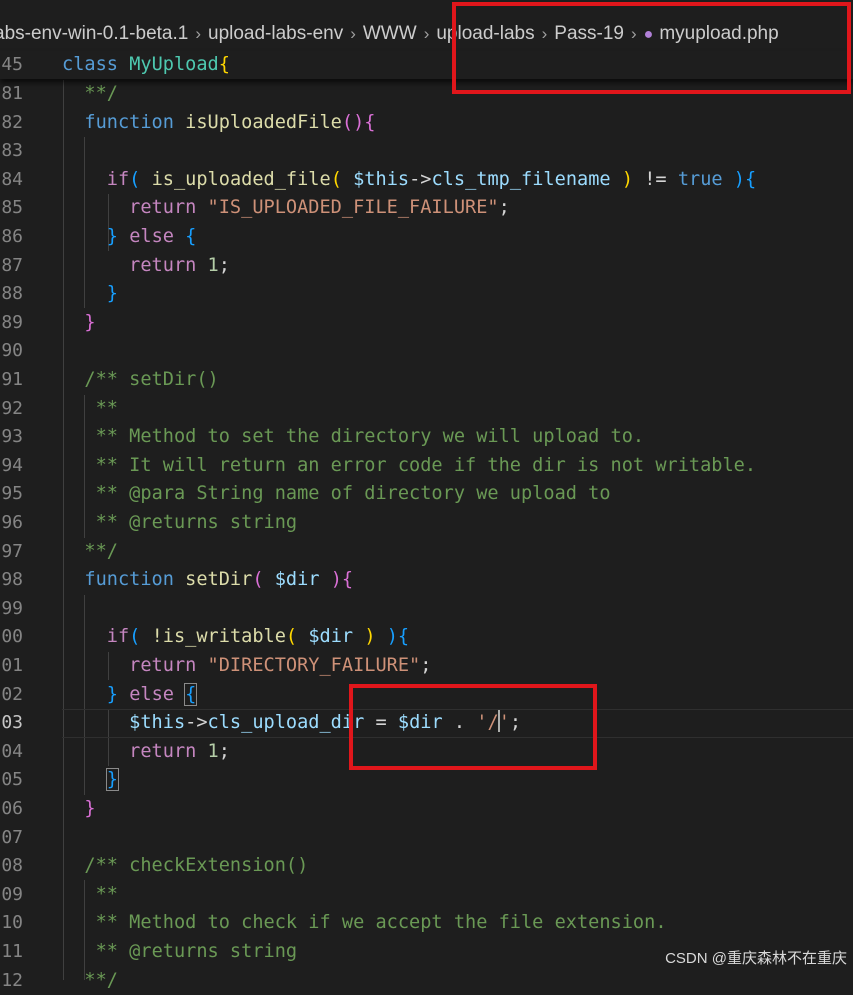  What do you see at coordinates (12, 64) in the screenshot?
I see `line-number: 45` at bounding box center [12, 64].